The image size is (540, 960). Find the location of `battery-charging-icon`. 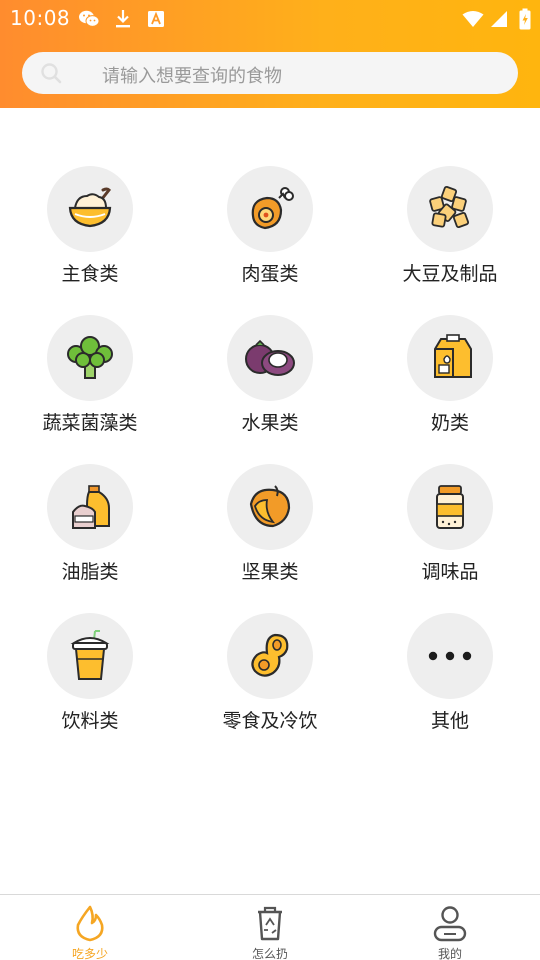

battery-charging-icon is located at coordinates (525, 19).